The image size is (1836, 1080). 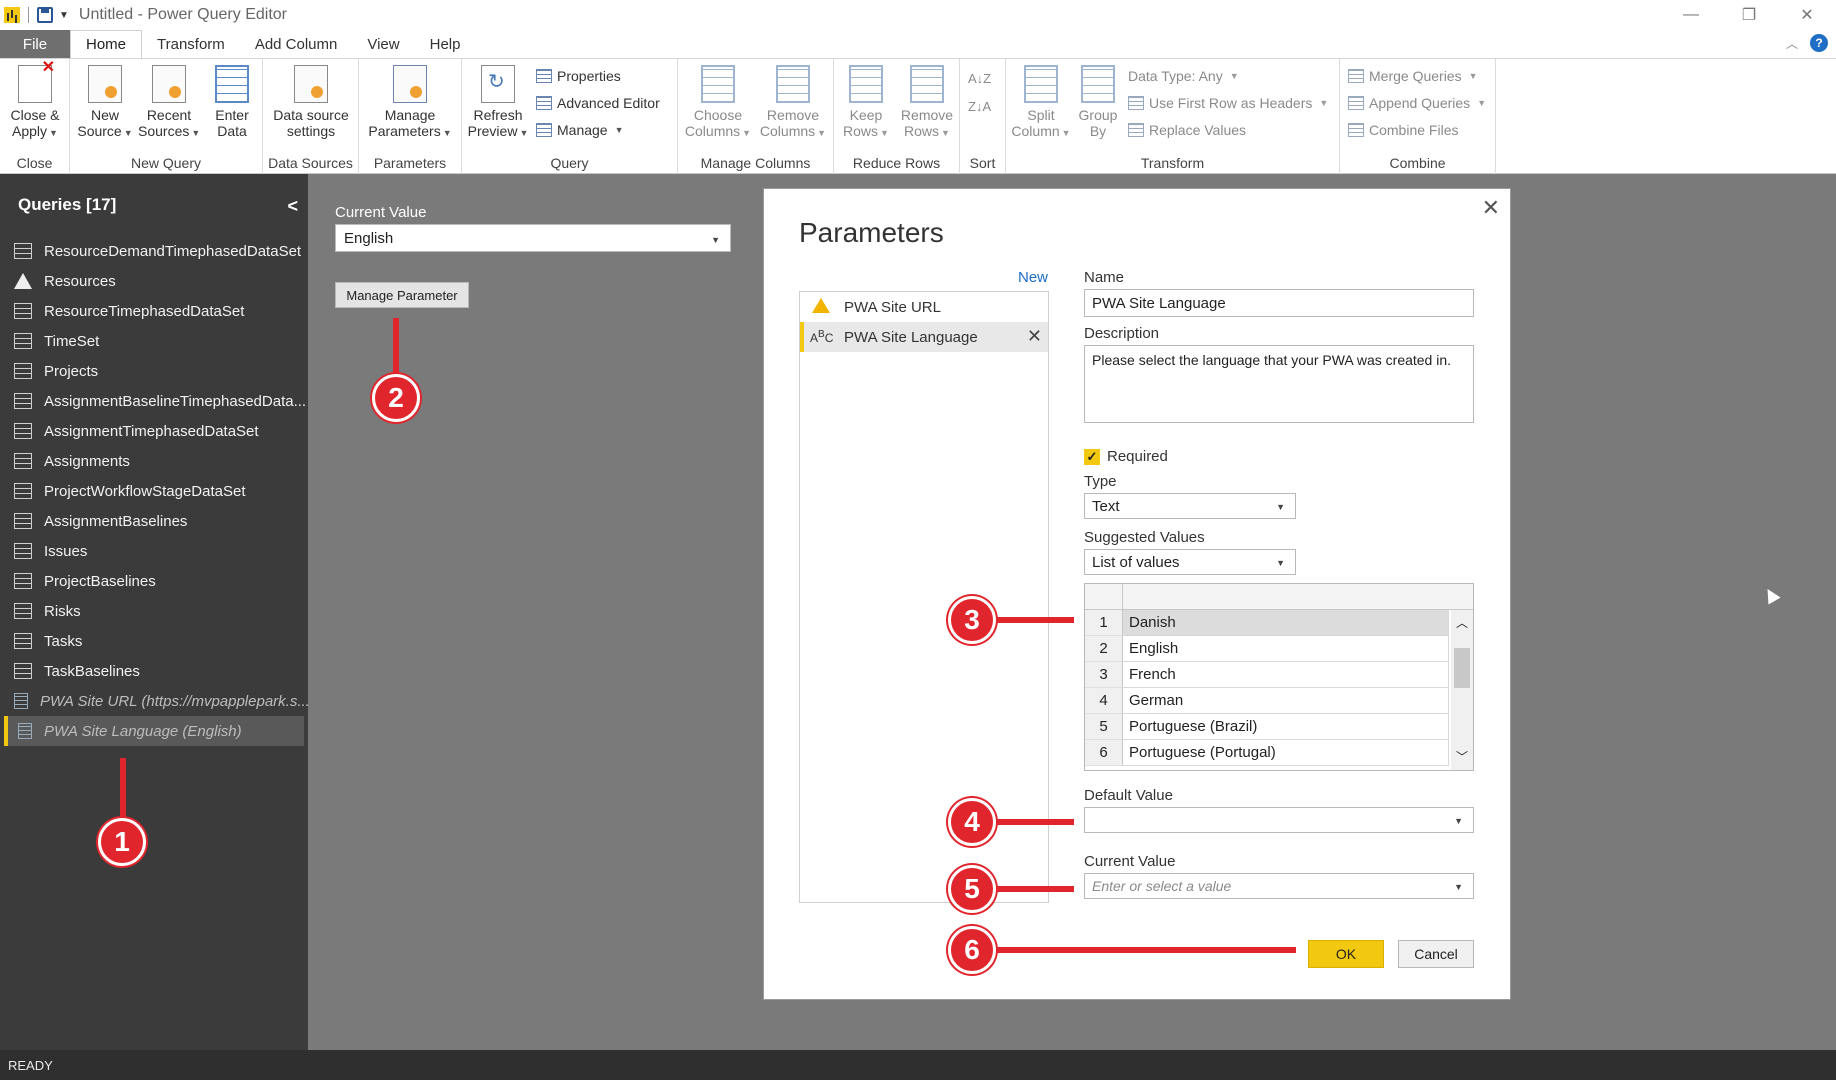 I want to click on current-value-input: Enter or select a value ▼, so click(x=1279, y=886).